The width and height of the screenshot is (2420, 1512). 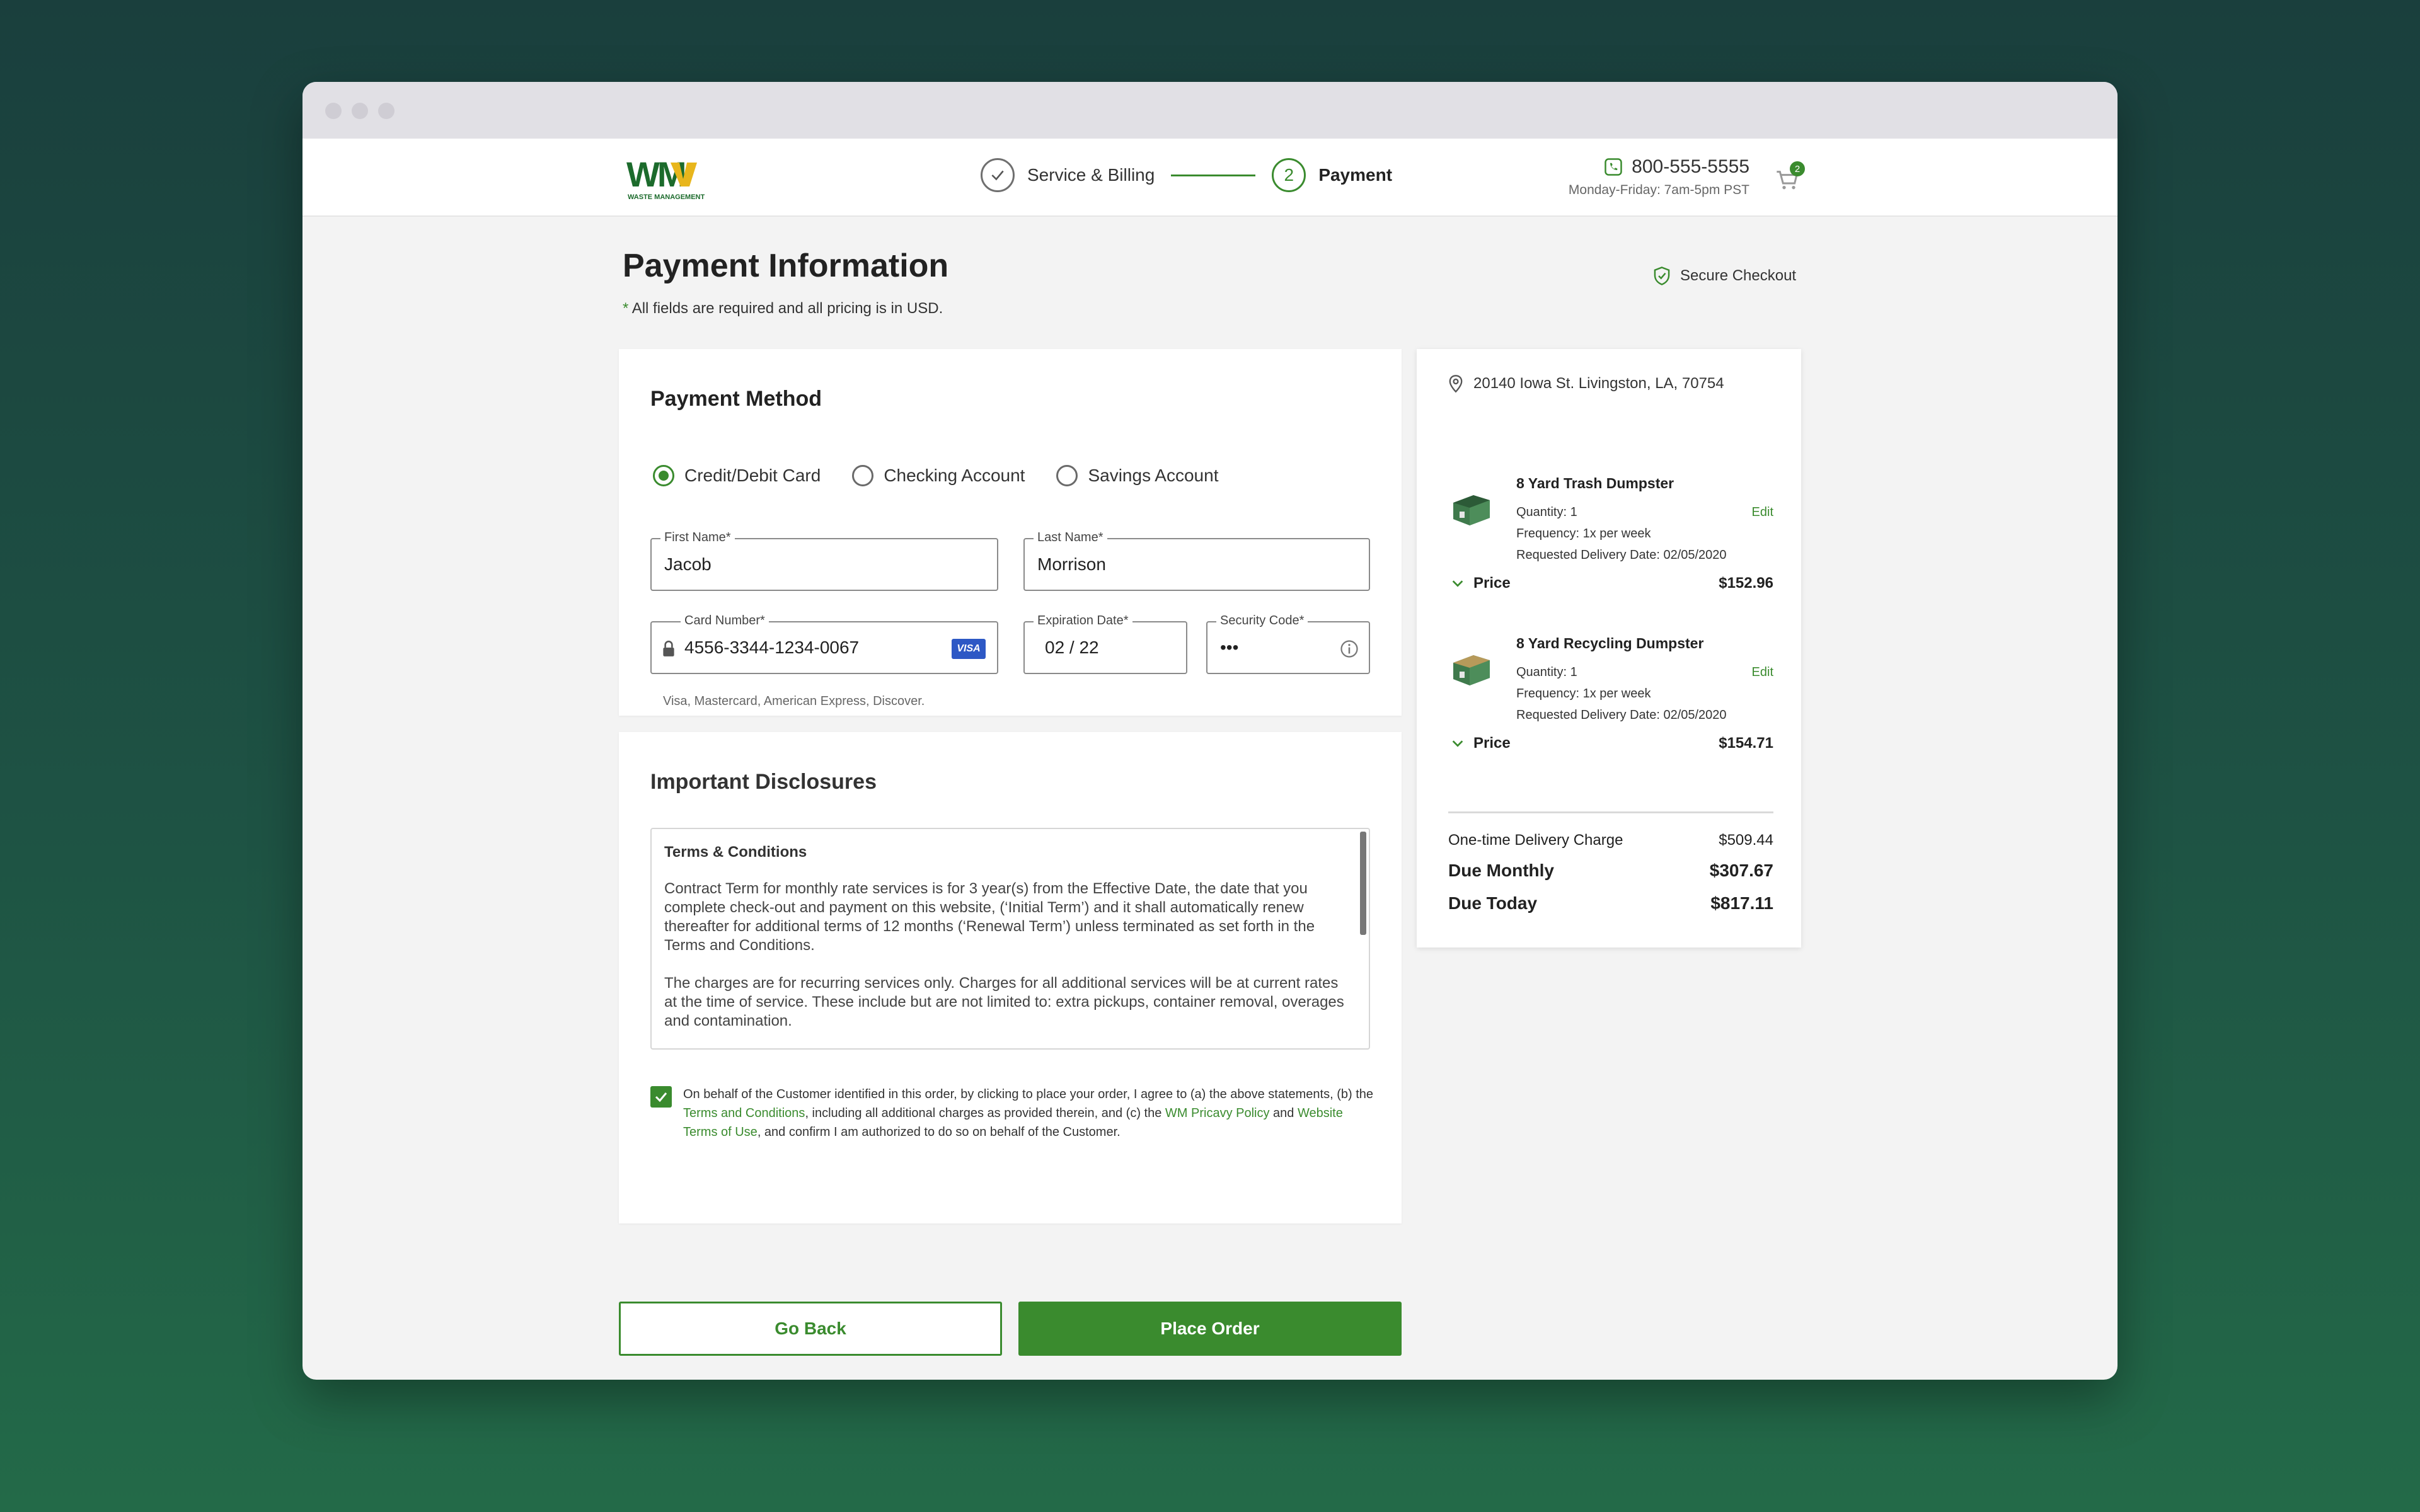 What do you see at coordinates (863, 475) in the screenshot?
I see `radio-checking-indicator` at bounding box center [863, 475].